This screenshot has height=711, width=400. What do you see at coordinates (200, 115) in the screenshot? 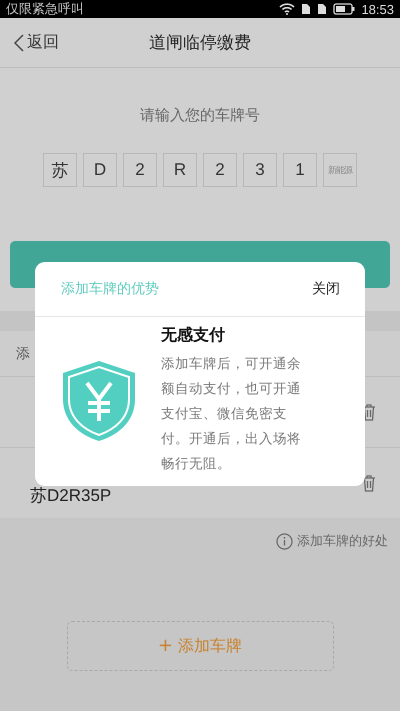
I see `prompt-text: 请输入您的车牌号` at bounding box center [200, 115].